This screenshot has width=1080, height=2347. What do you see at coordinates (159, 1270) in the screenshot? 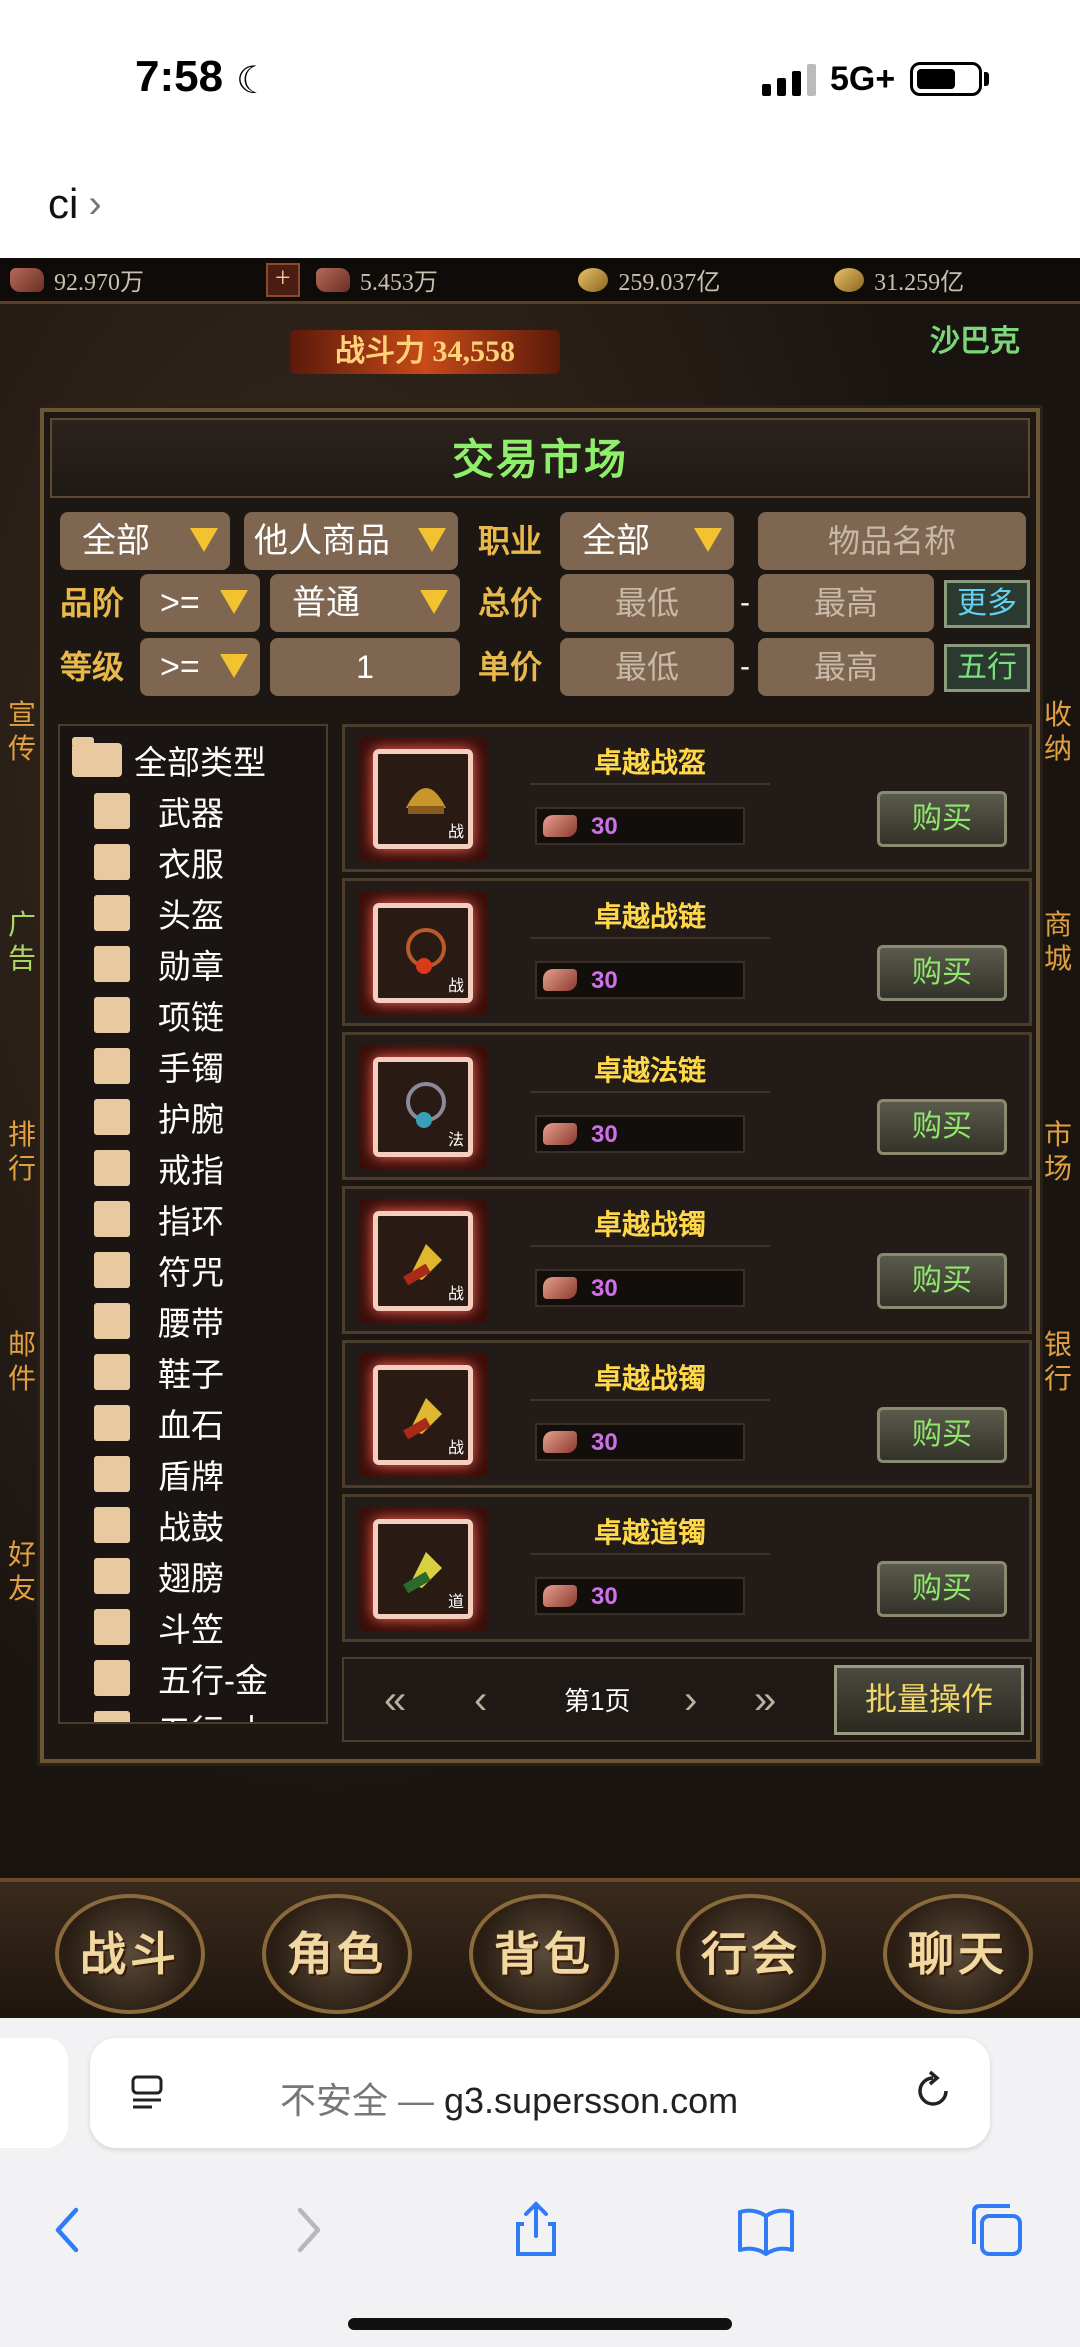
I see `tree-item: 符咒` at bounding box center [159, 1270].